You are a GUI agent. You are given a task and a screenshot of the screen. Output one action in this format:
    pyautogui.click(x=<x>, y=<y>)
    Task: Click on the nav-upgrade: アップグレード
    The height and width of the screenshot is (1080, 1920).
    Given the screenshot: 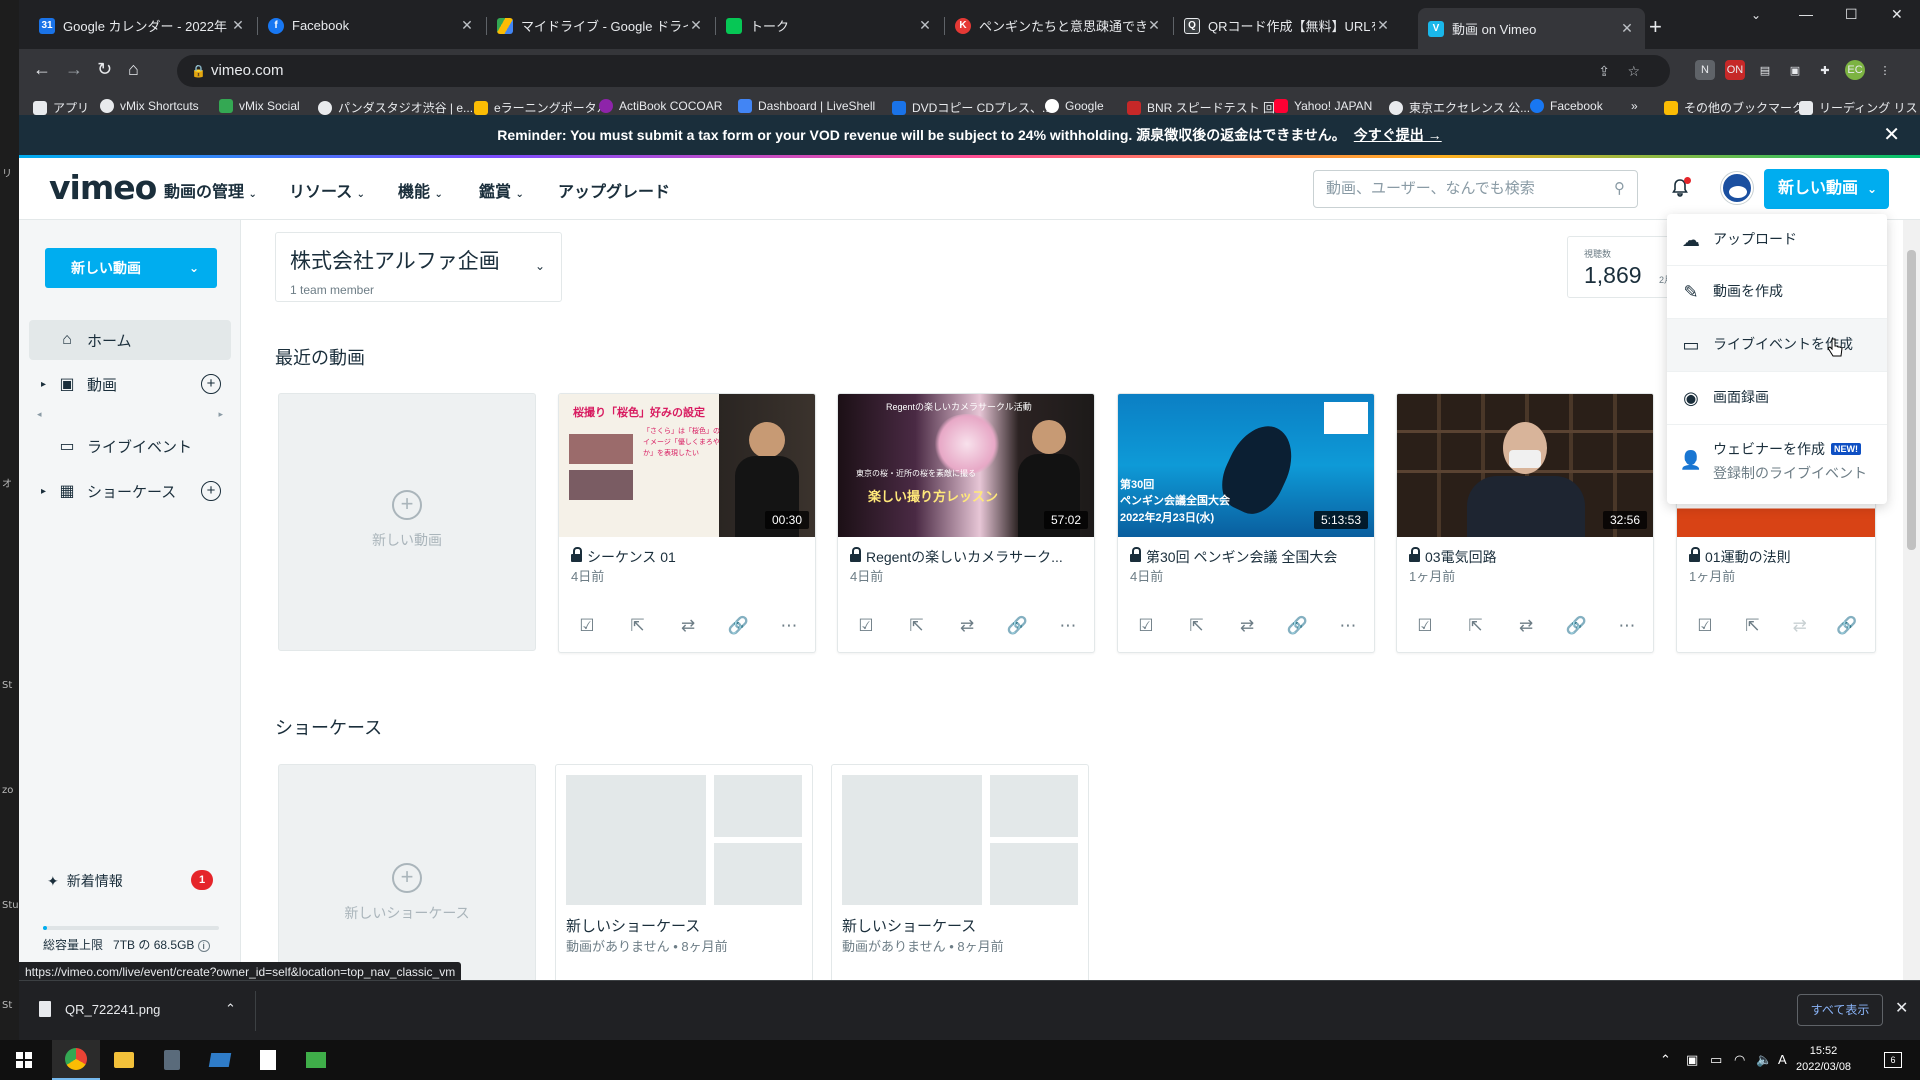 What is the action you would take?
    pyautogui.click(x=614, y=190)
    